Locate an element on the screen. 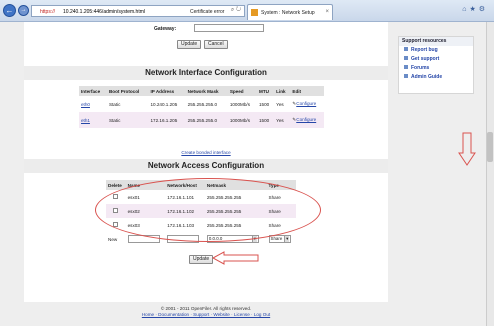 The height and width of the screenshot is (326, 494). address-bar-icons: ⌕ ↻ is located at coordinates (236, 10).